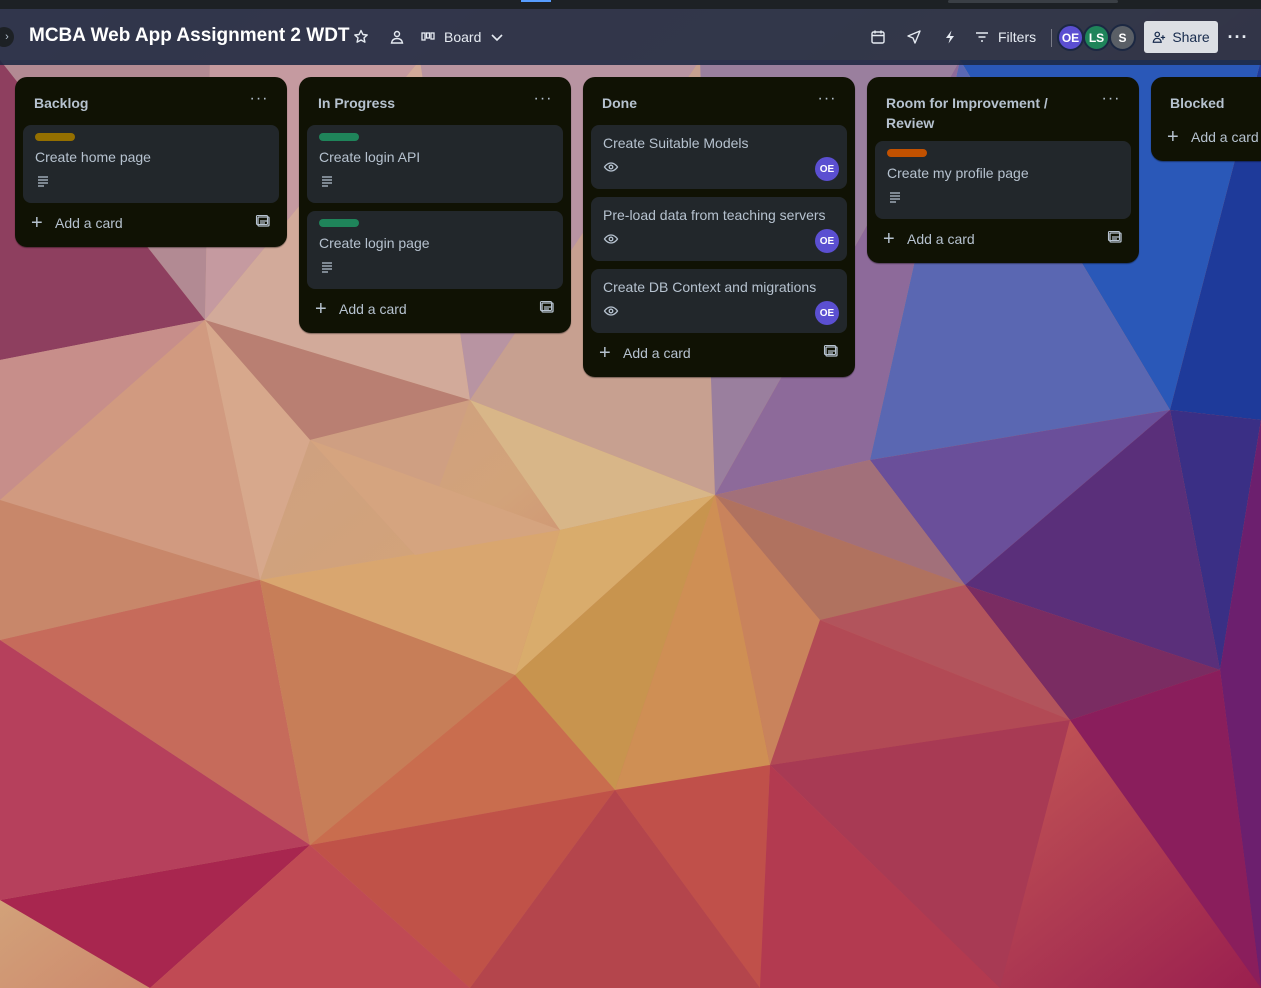 The width and height of the screenshot is (1261, 988). What do you see at coordinates (1051, 38) in the screenshot?
I see `header-divider` at bounding box center [1051, 38].